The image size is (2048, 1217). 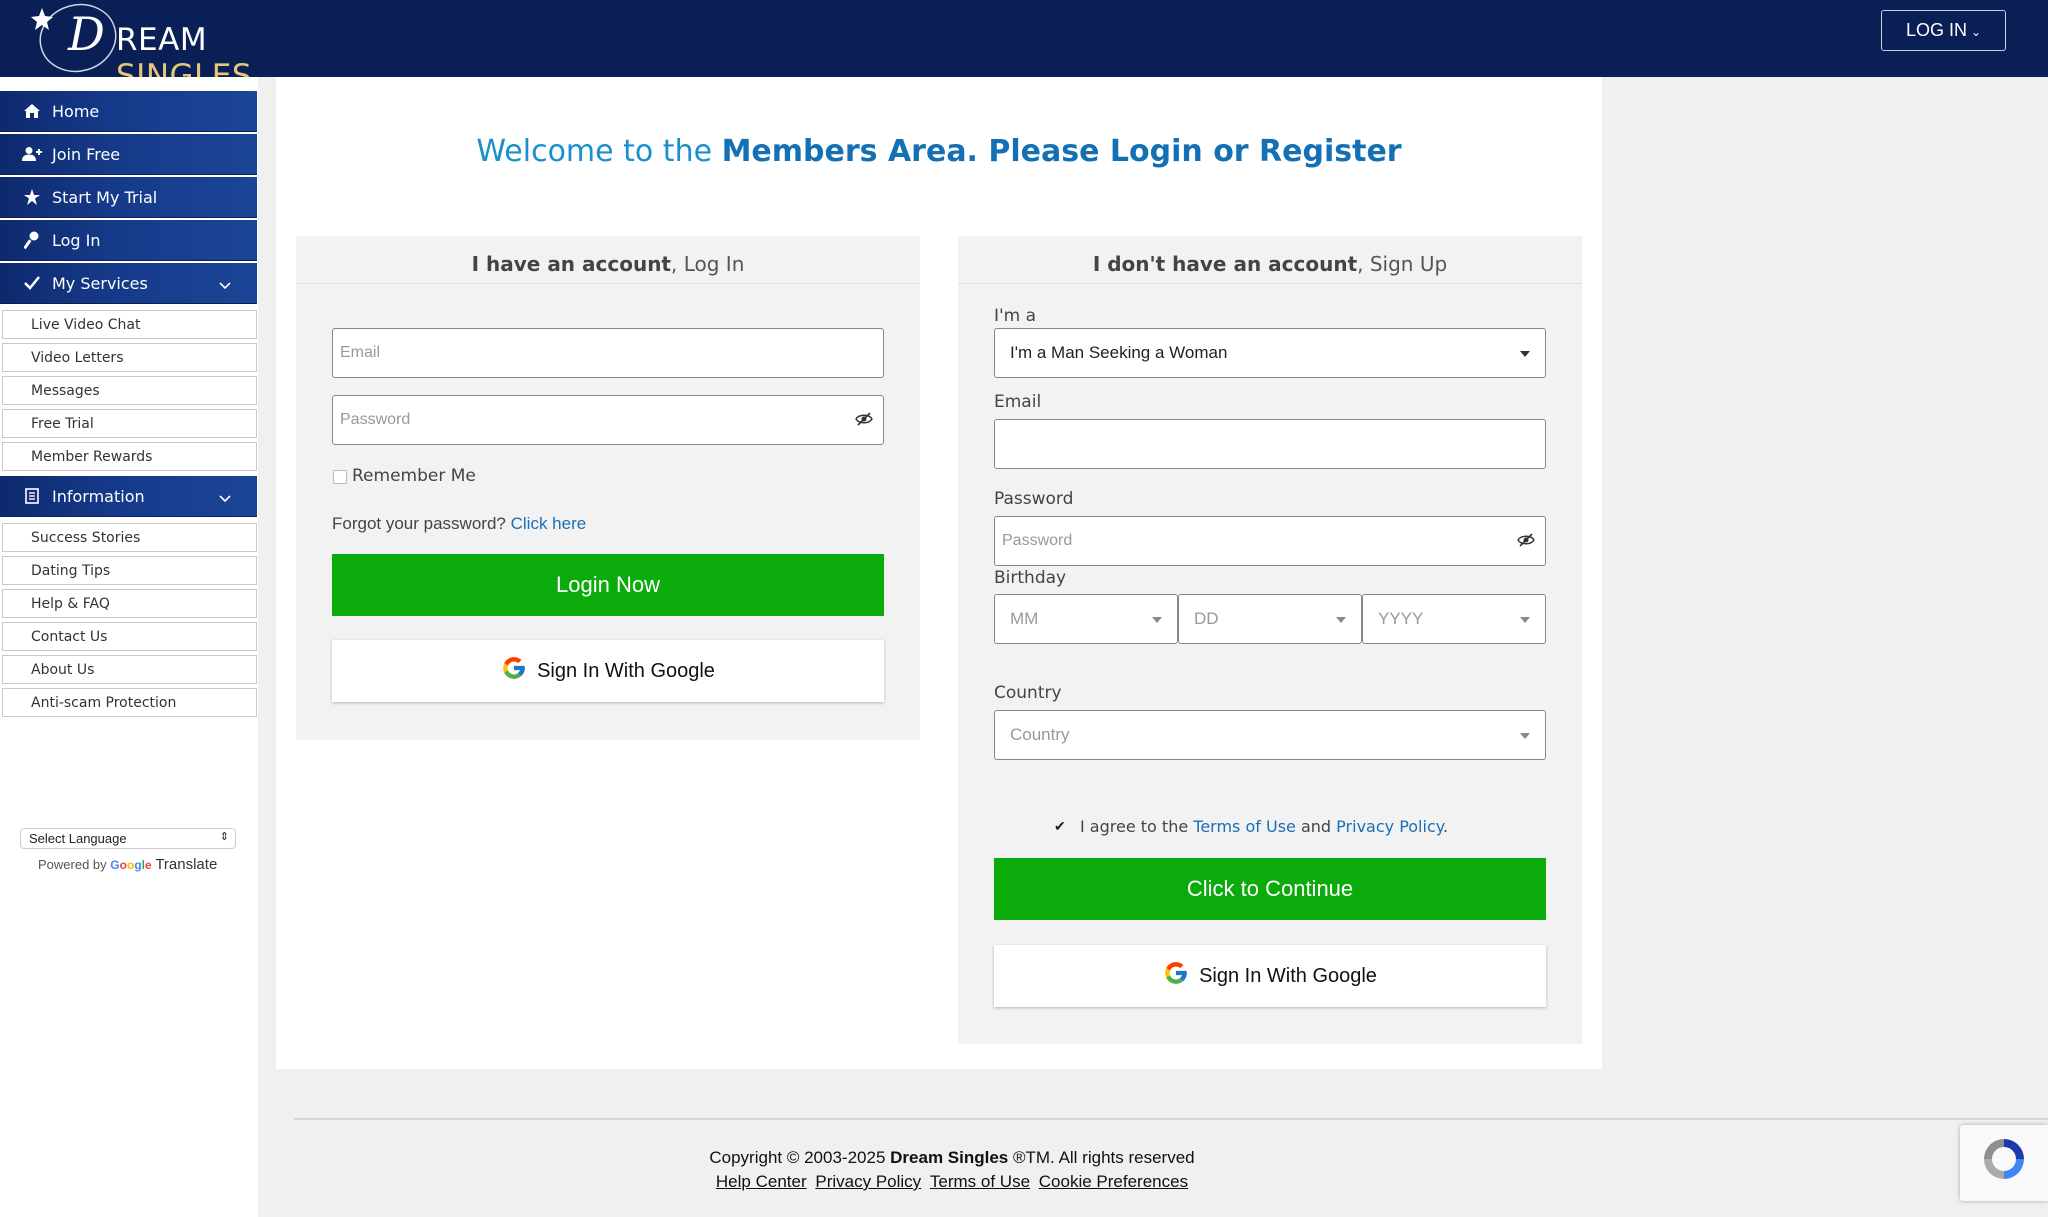 I want to click on login-password-input: Password, so click(x=608, y=420).